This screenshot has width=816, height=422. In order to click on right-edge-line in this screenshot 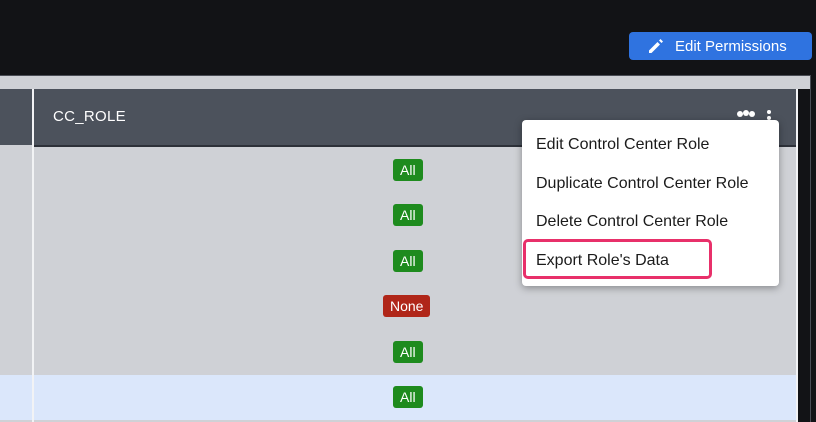, I will do `click(797, 255)`.